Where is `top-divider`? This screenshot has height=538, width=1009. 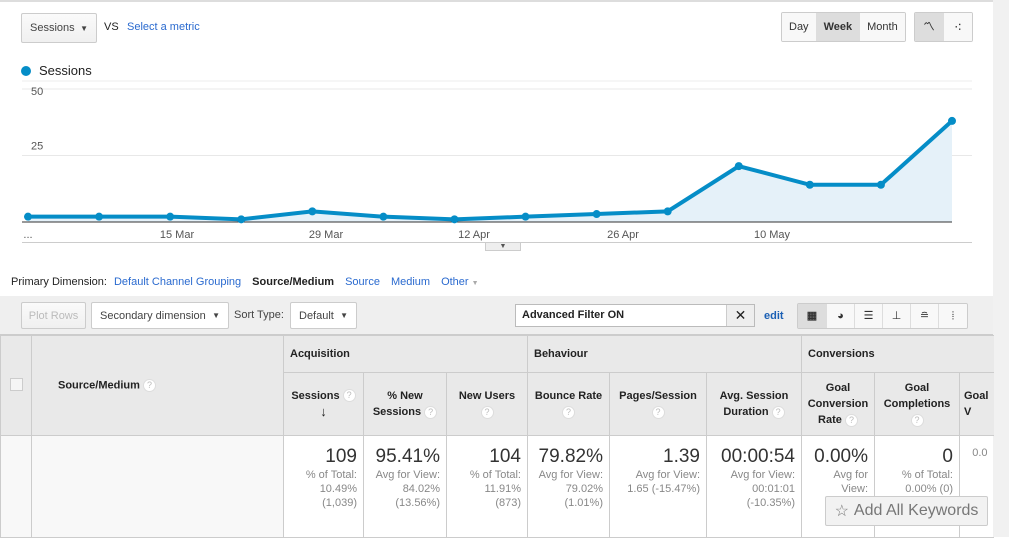
top-divider is located at coordinates (496, 1).